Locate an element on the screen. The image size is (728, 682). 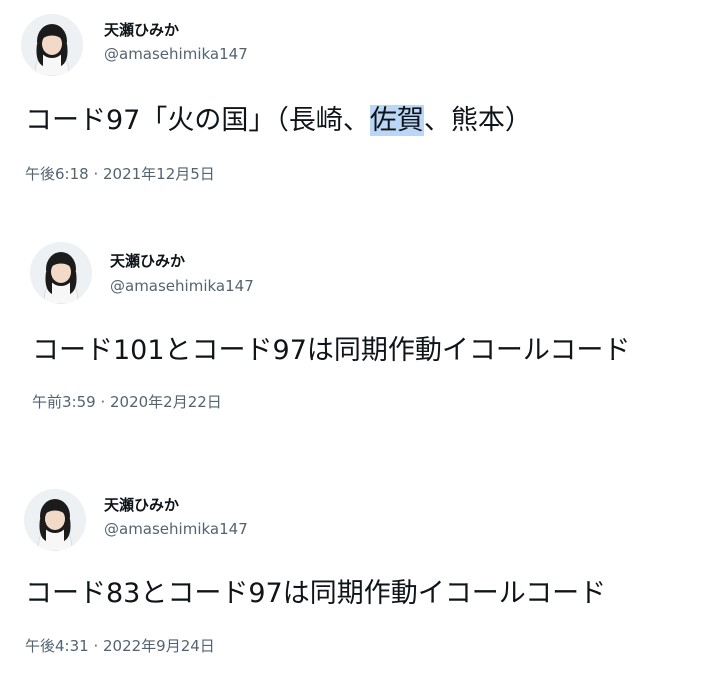
tweet-text-part: コード97「火の国」（長崎、 is located at coordinates (197, 120).